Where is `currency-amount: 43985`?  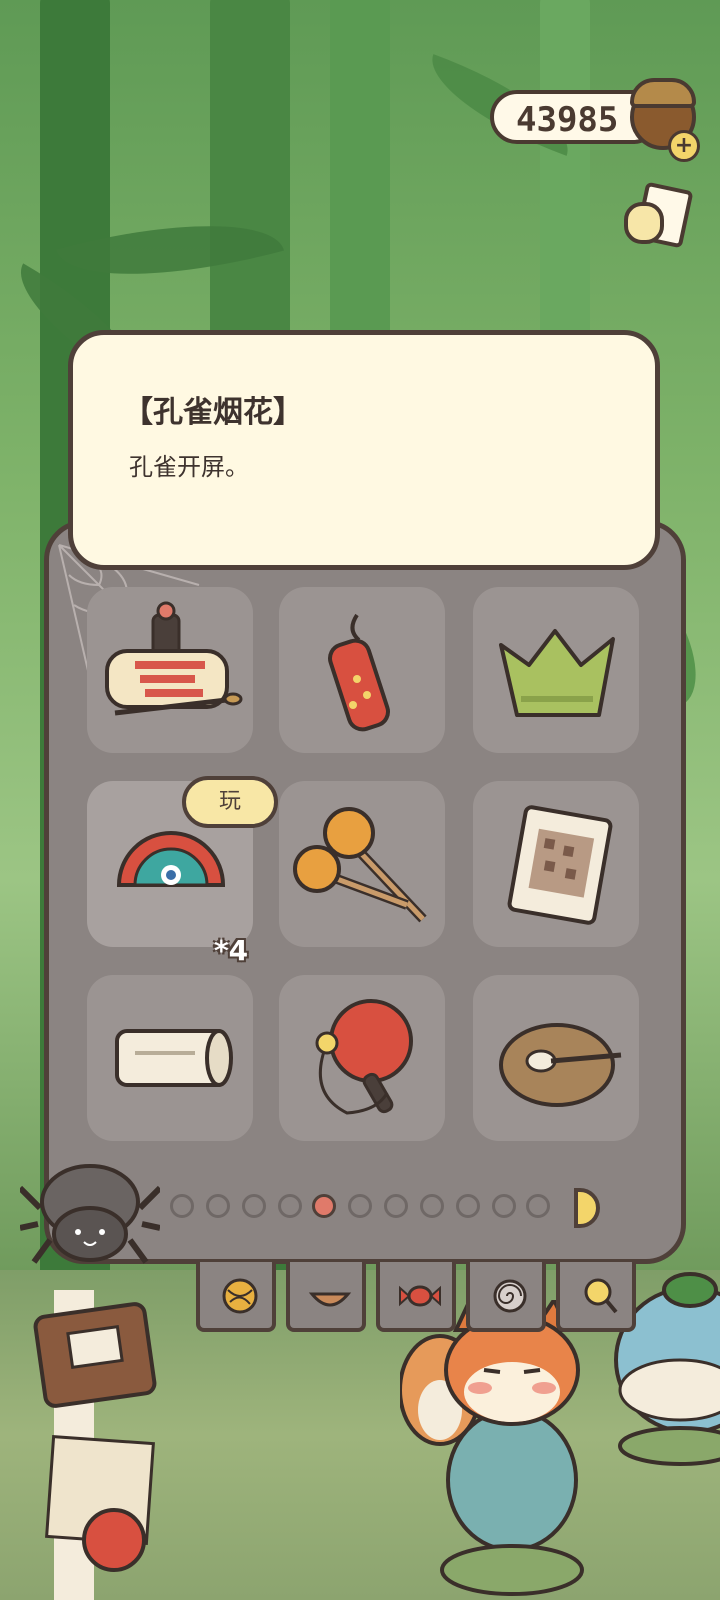
currency-amount: 43985 is located at coordinates (567, 120).